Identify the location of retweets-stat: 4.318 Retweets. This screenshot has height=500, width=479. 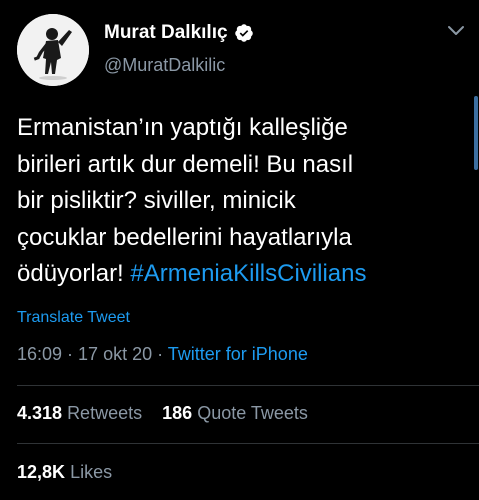
(79, 413).